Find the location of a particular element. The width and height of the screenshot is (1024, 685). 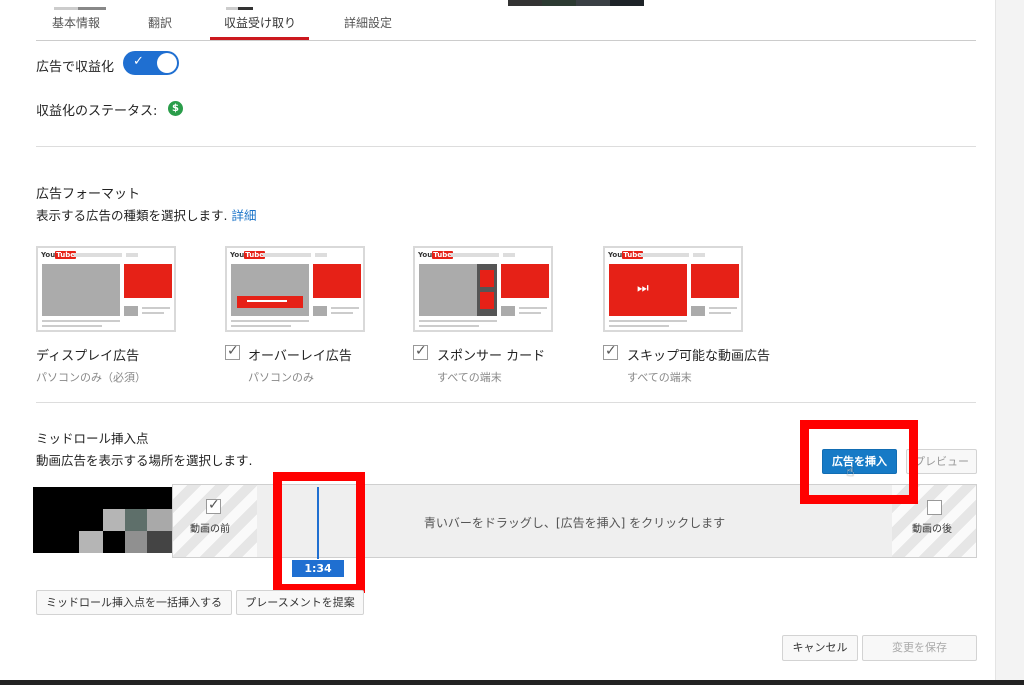

tab-bar: 基本情報 翻訳 収益受け取り 詳細設定 is located at coordinates (506, 20).